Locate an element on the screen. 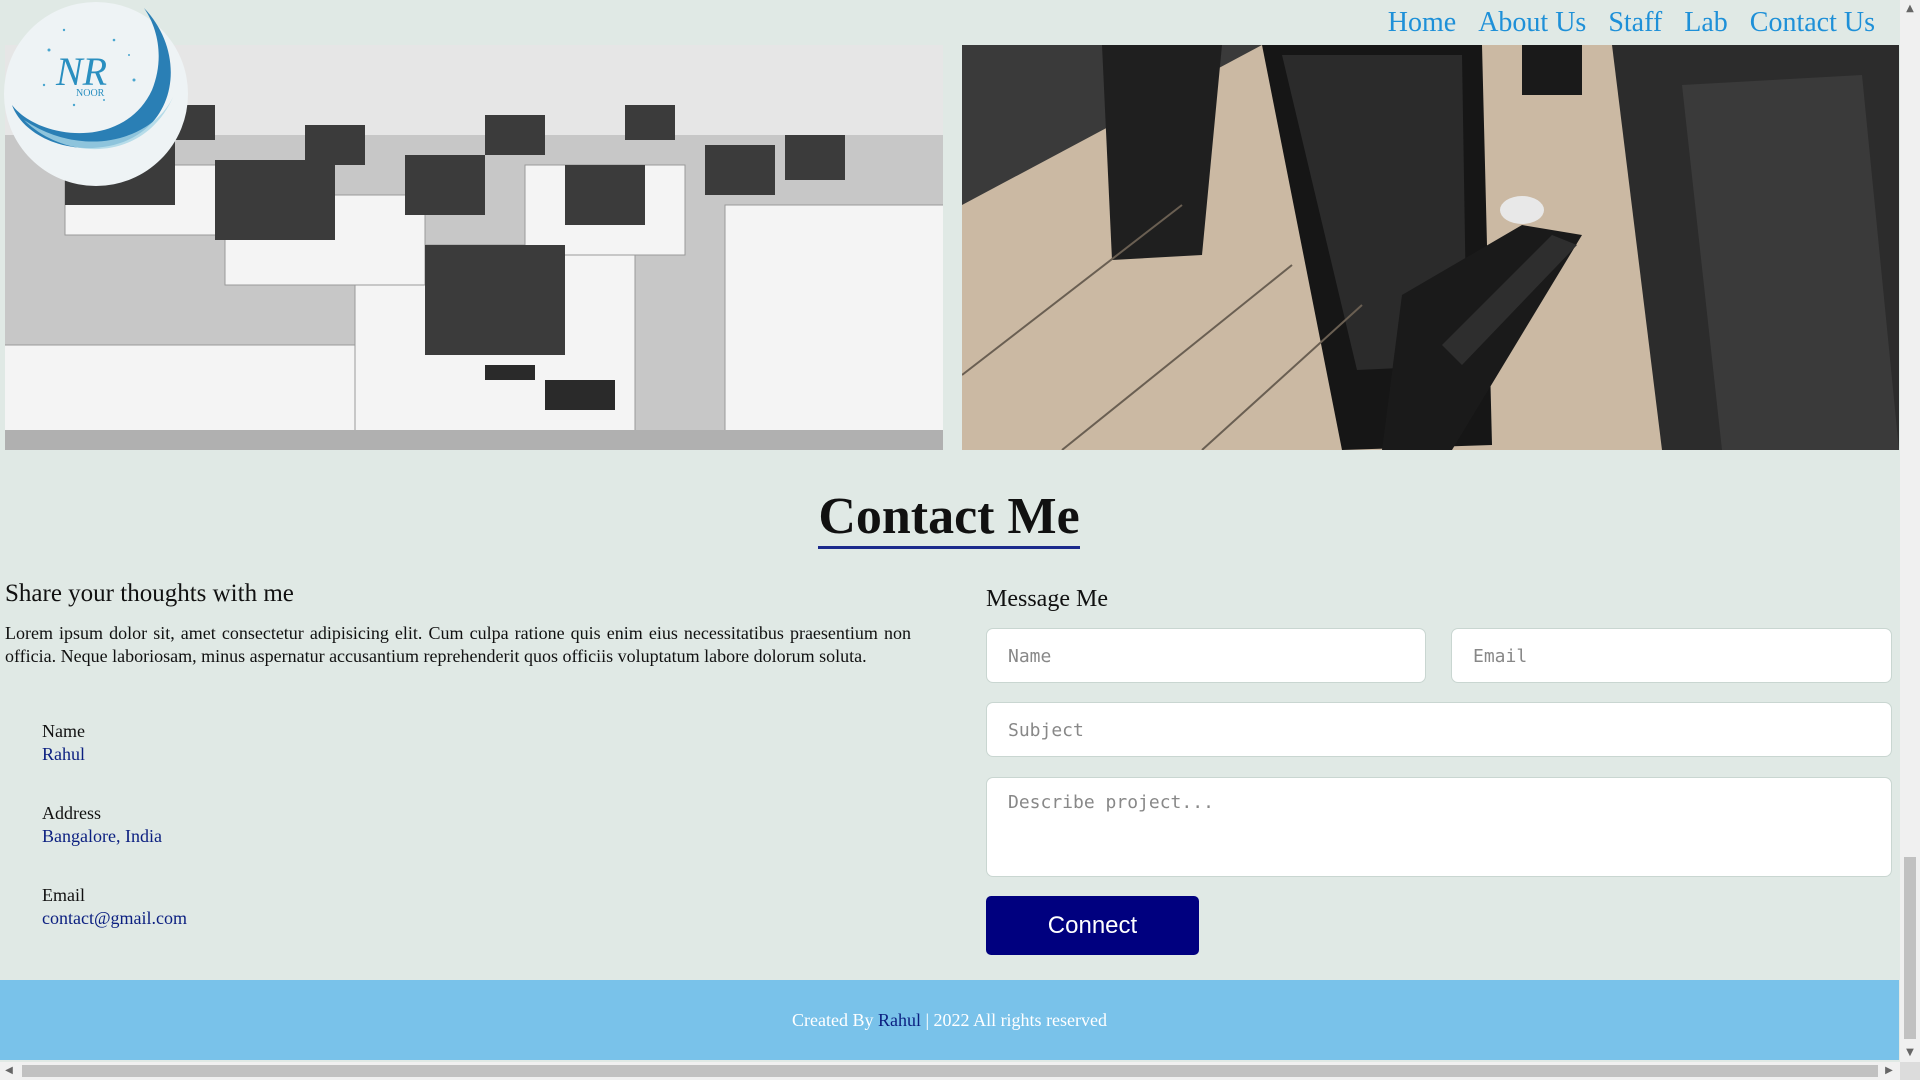 The width and height of the screenshot is (1920, 1080). info-name: Name Rahul is located at coordinates (63, 743).